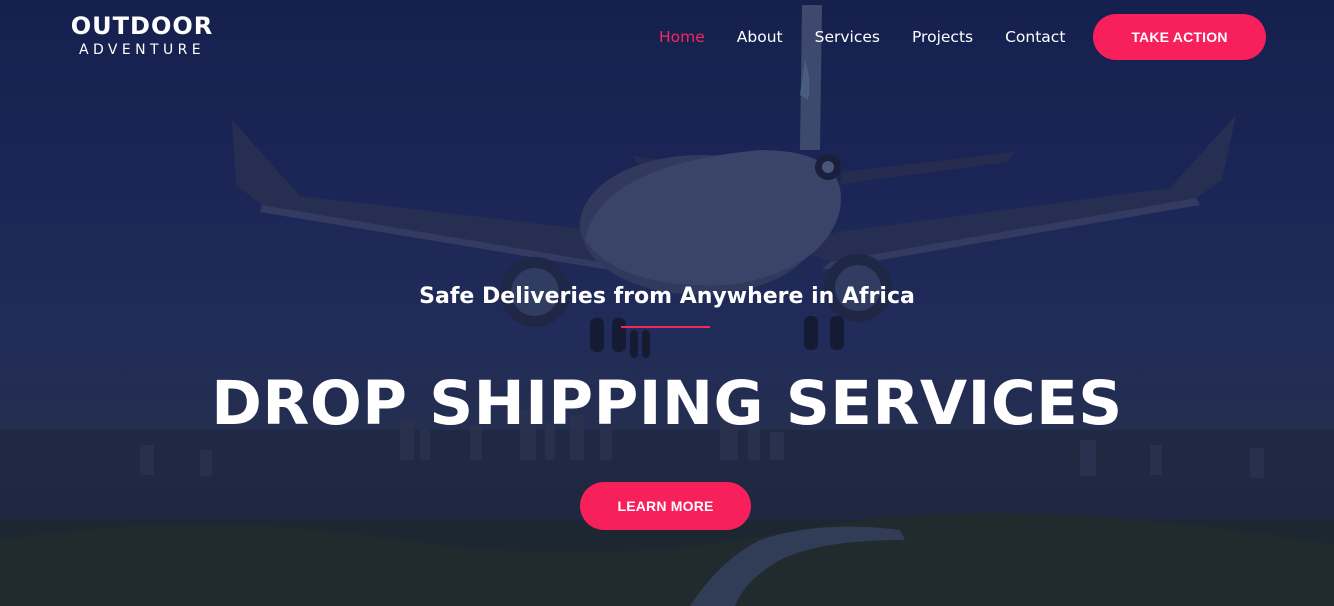 This screenshot has height=606, width=1334. Describe the element at coordinates (667, 296) in the screenshot. I see `hero-subtitle: Safe Deliveries from Anywhere in Africa` at that location.